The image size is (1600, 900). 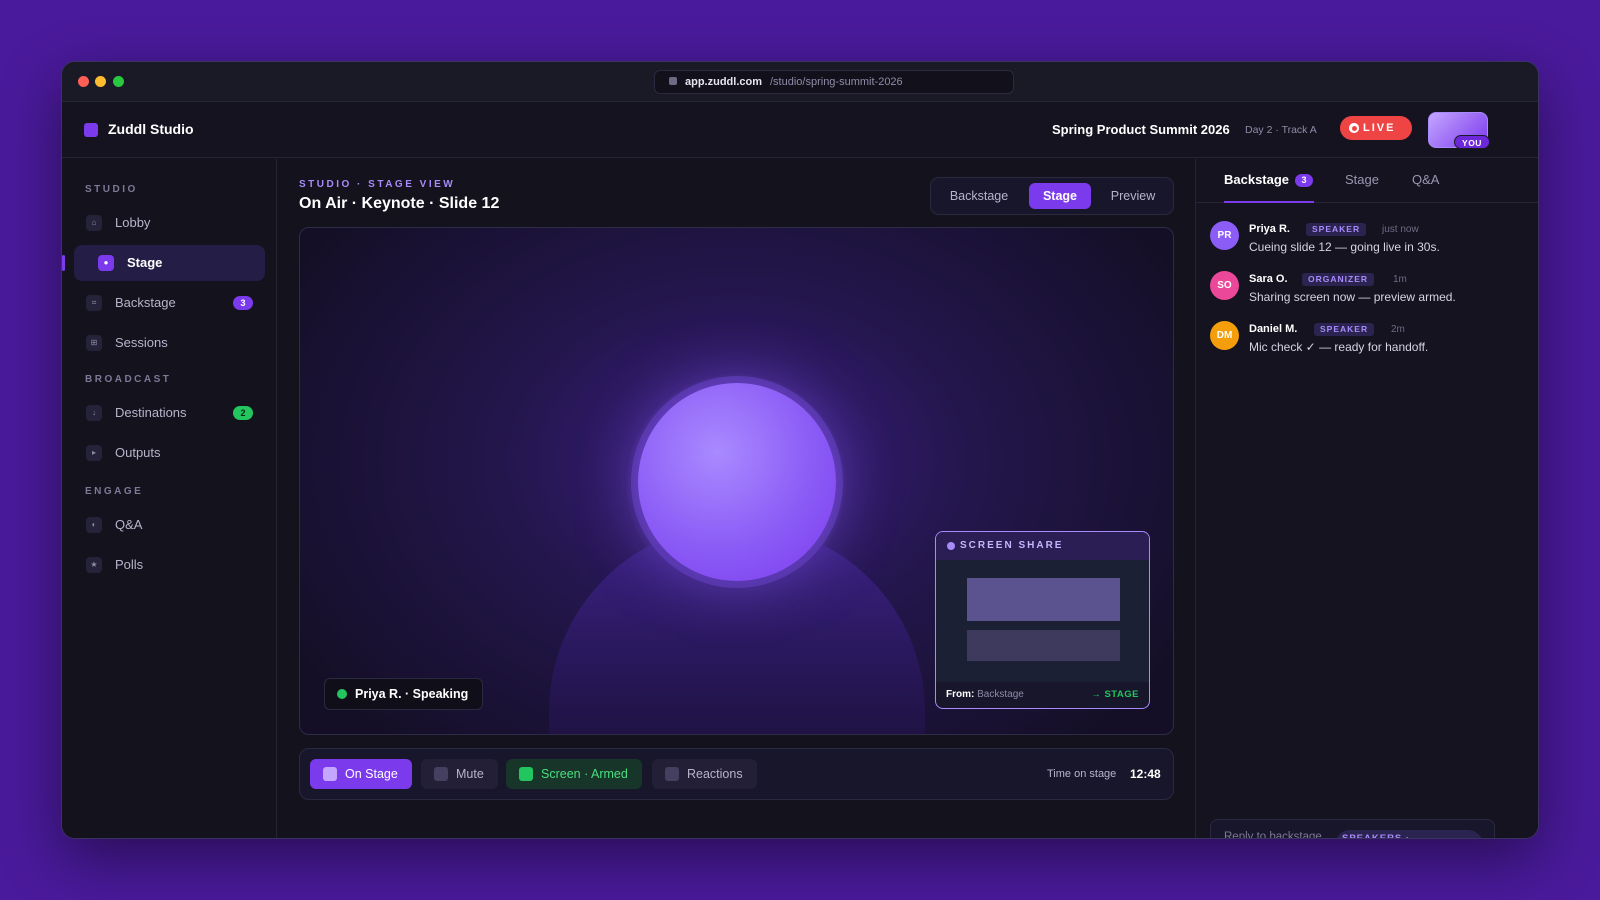 I want to click on screen-share-button: Screen · Armed, so click(x=574, y=774).